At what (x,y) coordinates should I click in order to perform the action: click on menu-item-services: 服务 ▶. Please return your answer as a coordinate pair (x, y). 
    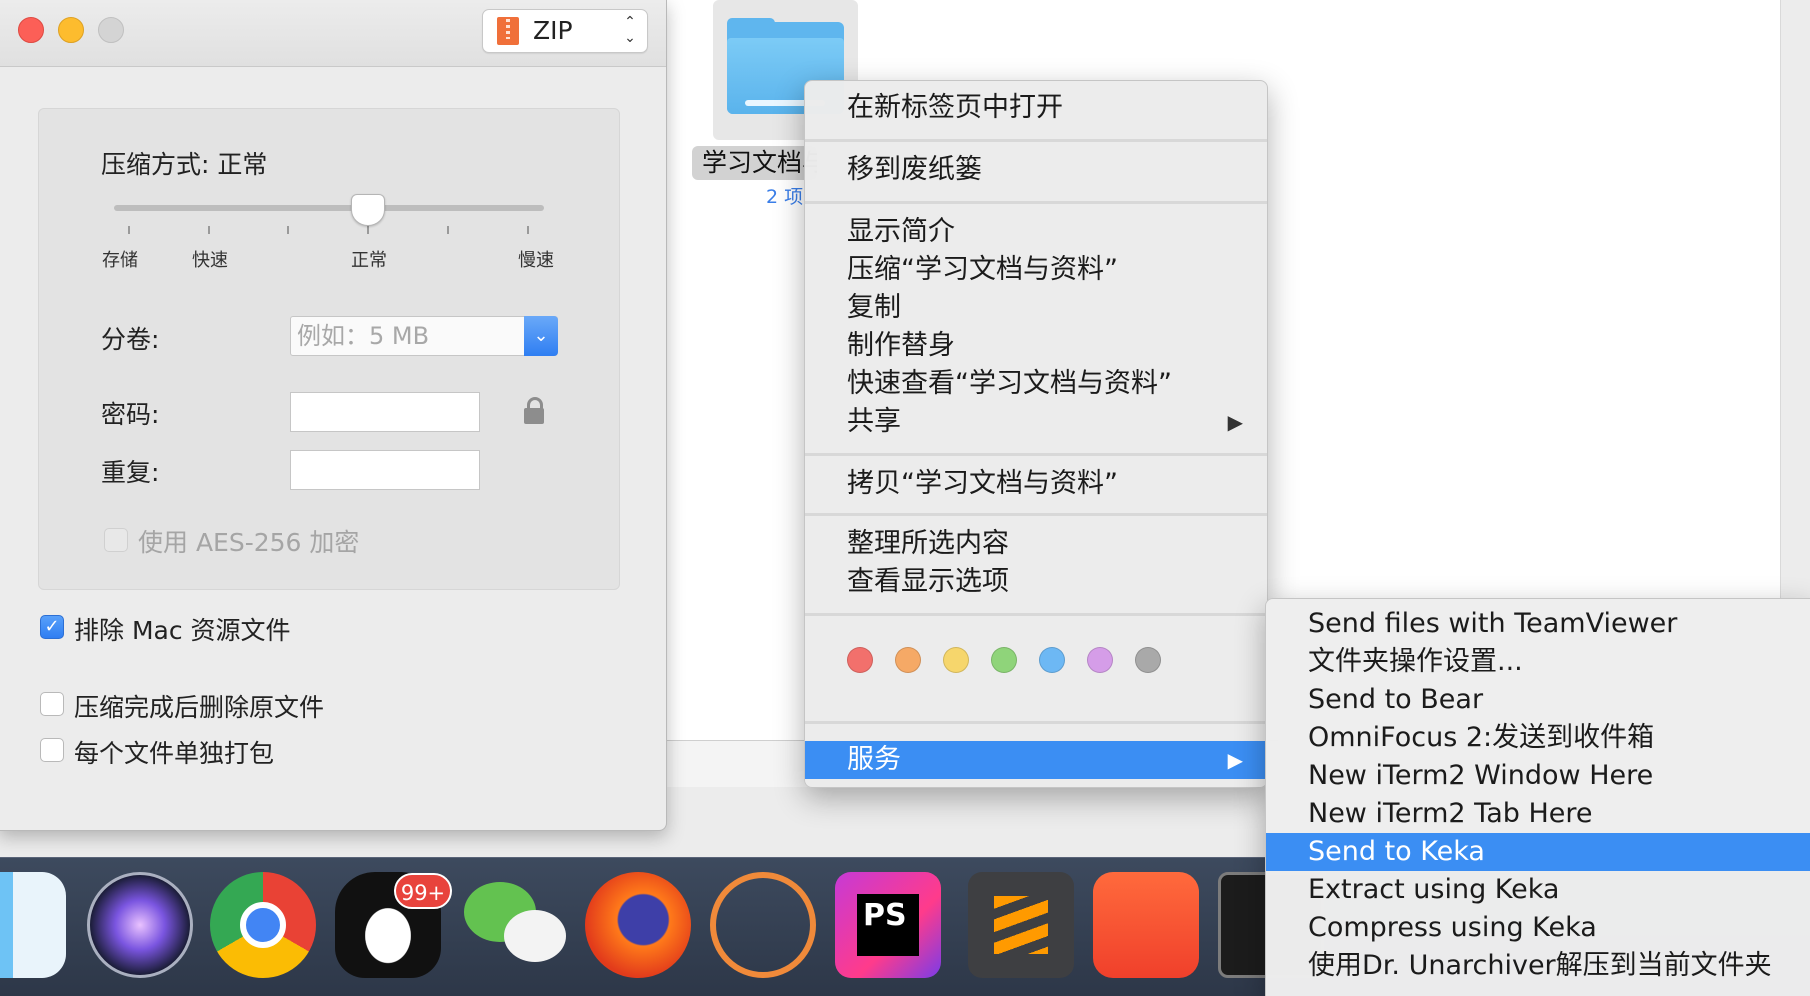
    Looking at the image, I should click on (1036, 760).